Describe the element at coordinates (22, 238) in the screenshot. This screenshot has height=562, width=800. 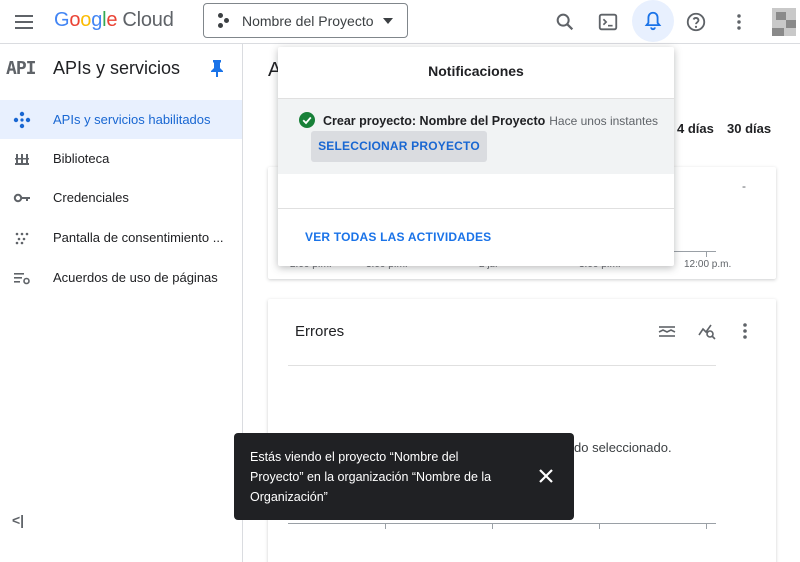
I see `consent-icon` at that location.